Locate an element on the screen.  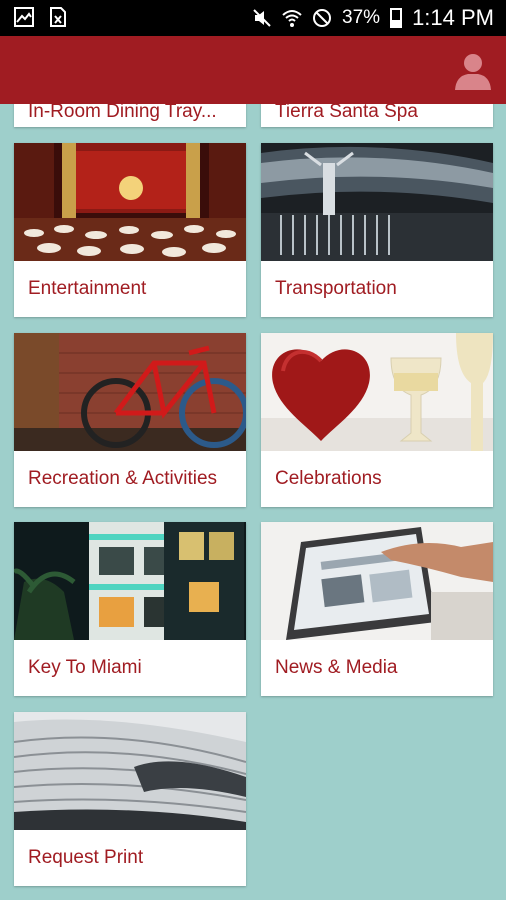
card-label: News & Media is located at coordinates (336, 667).